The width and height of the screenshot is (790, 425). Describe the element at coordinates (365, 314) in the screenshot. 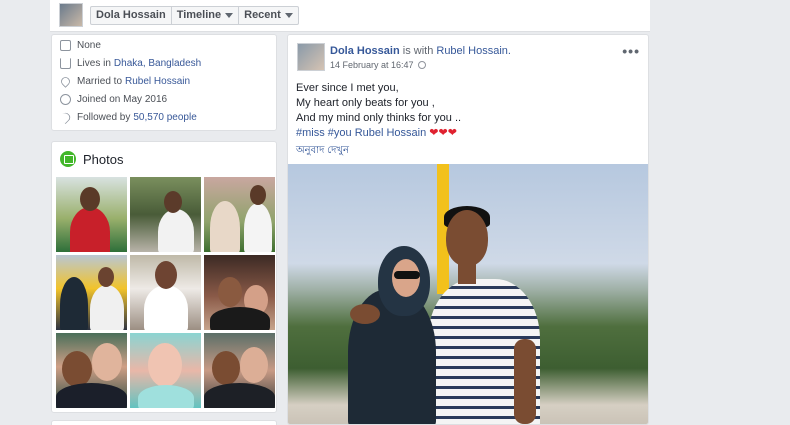

I see `hand` at that location.